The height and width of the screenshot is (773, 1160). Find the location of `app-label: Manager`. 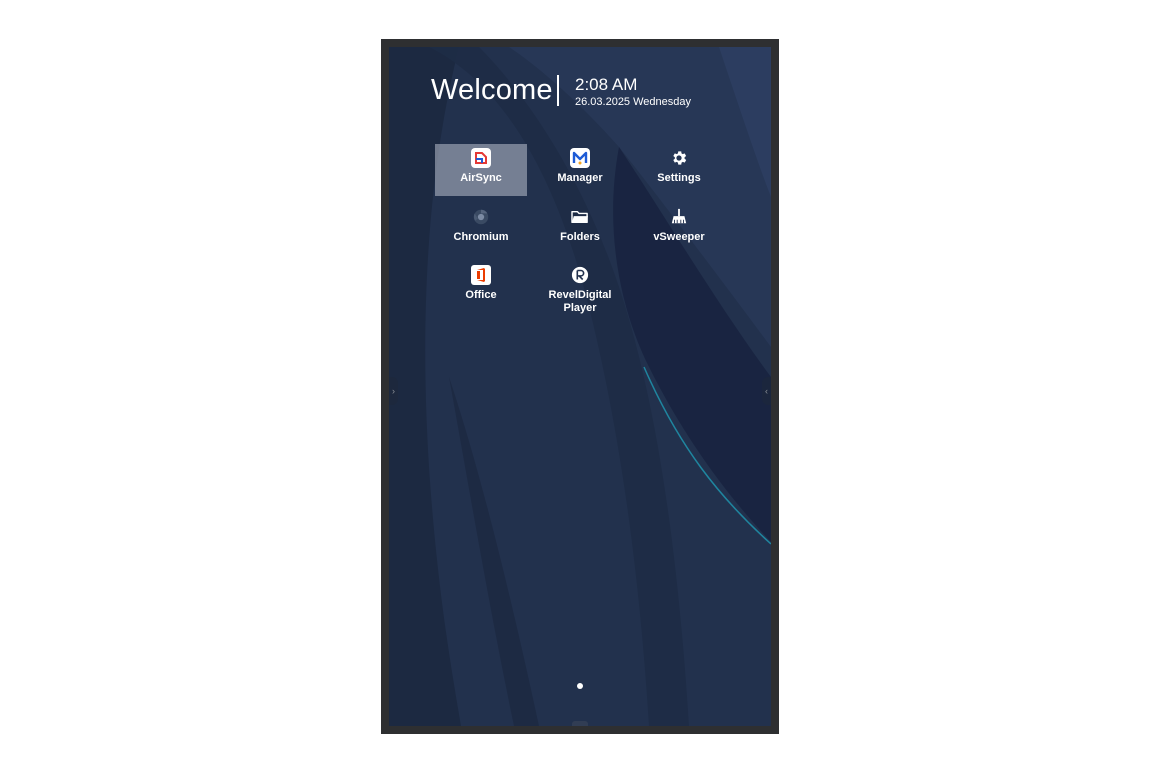

app-label: Manager is located at coordinates (580, 178).